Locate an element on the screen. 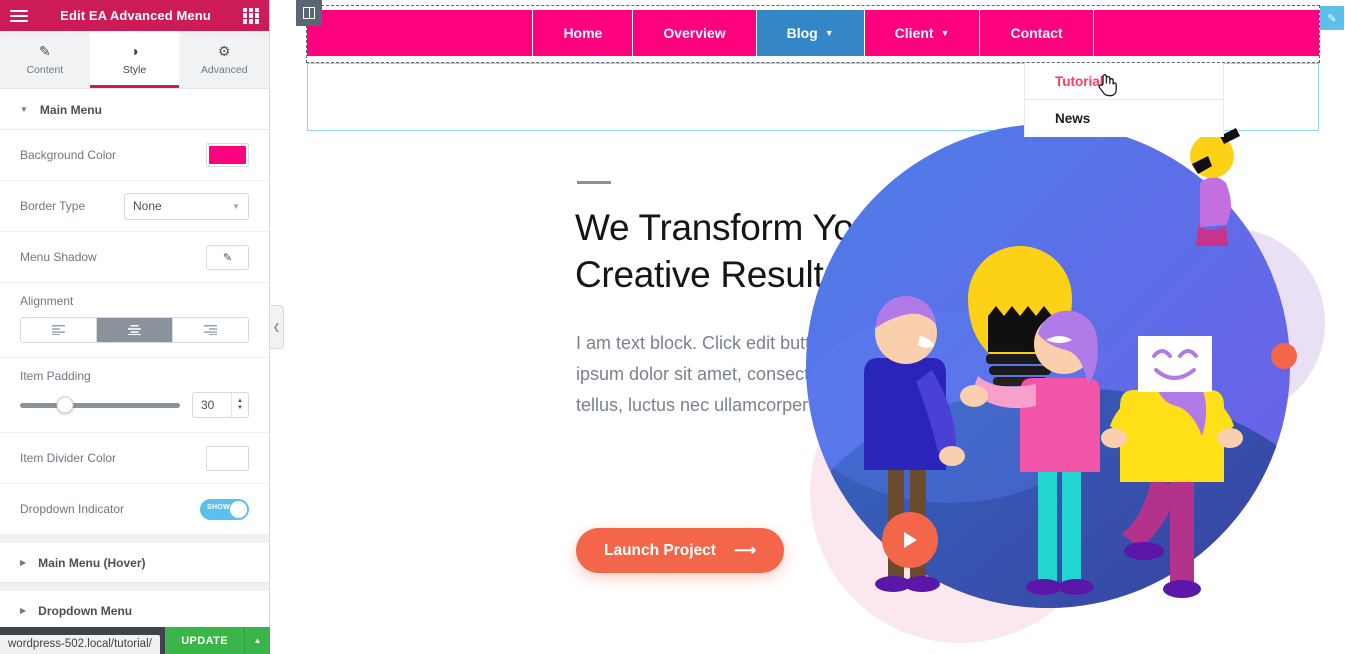 Image resolution: width=1345 pixels, height=654 pixels. control-item-padding: Item Padding 30 ▲ ▼ is located at coordinates (134, 395).